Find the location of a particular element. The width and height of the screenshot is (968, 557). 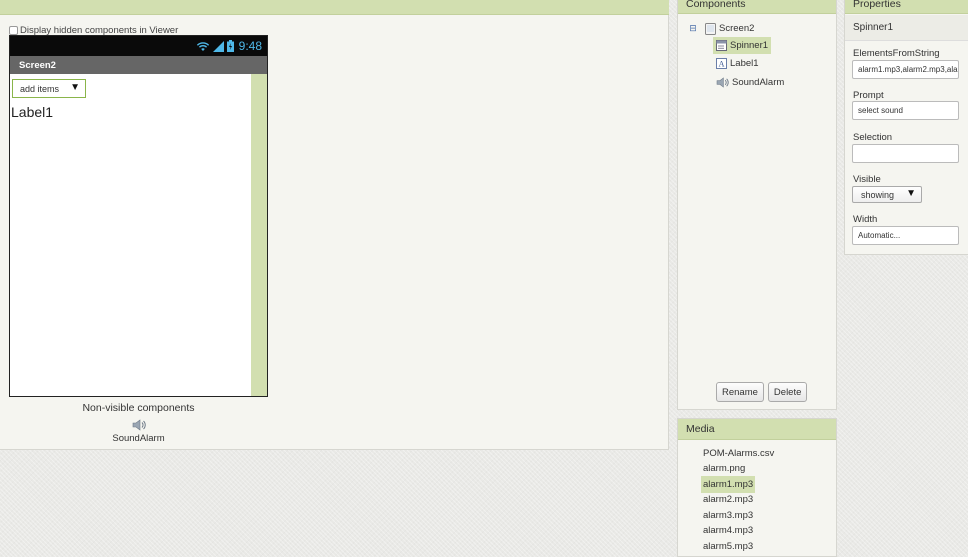

tree-item-spinner1: Spinner1 is located at coordinates (742, 45).